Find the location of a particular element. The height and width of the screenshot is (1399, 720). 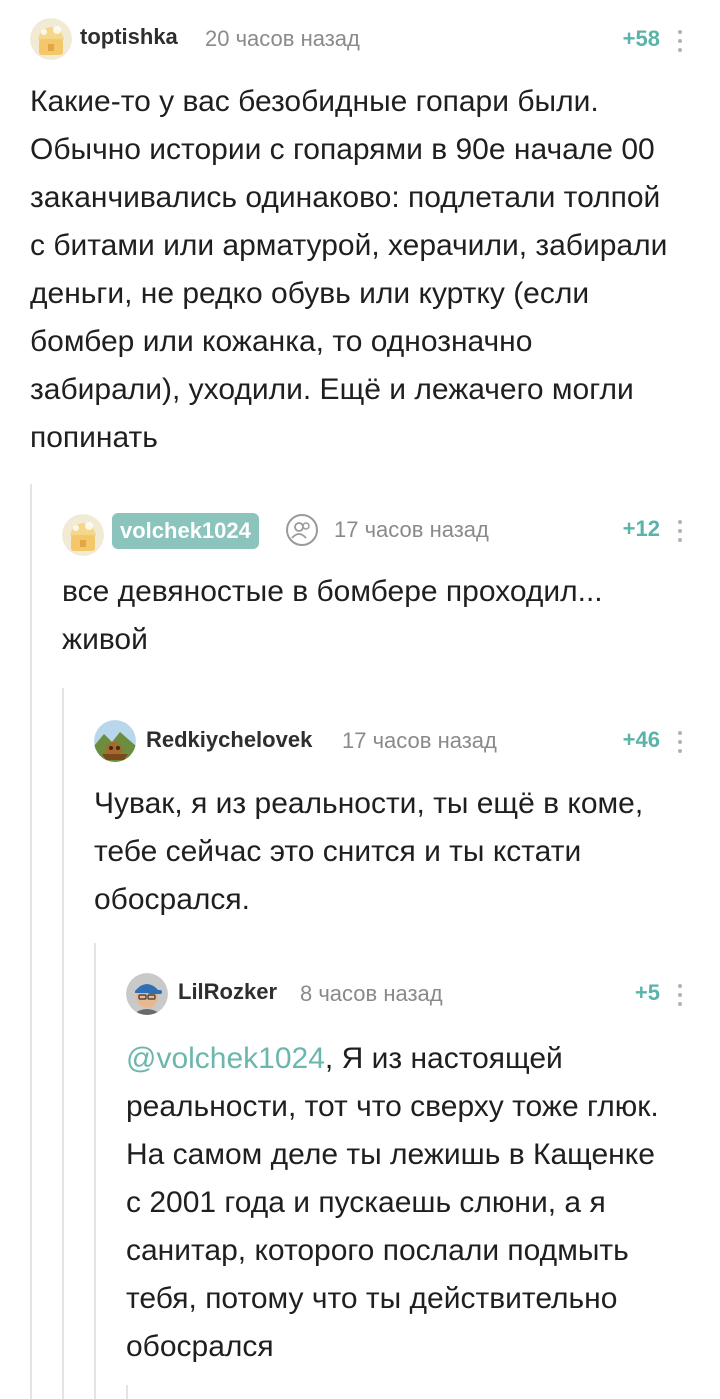

comment-header: toptishka 20 часов назад +58 is located at coordinates (360, 39).